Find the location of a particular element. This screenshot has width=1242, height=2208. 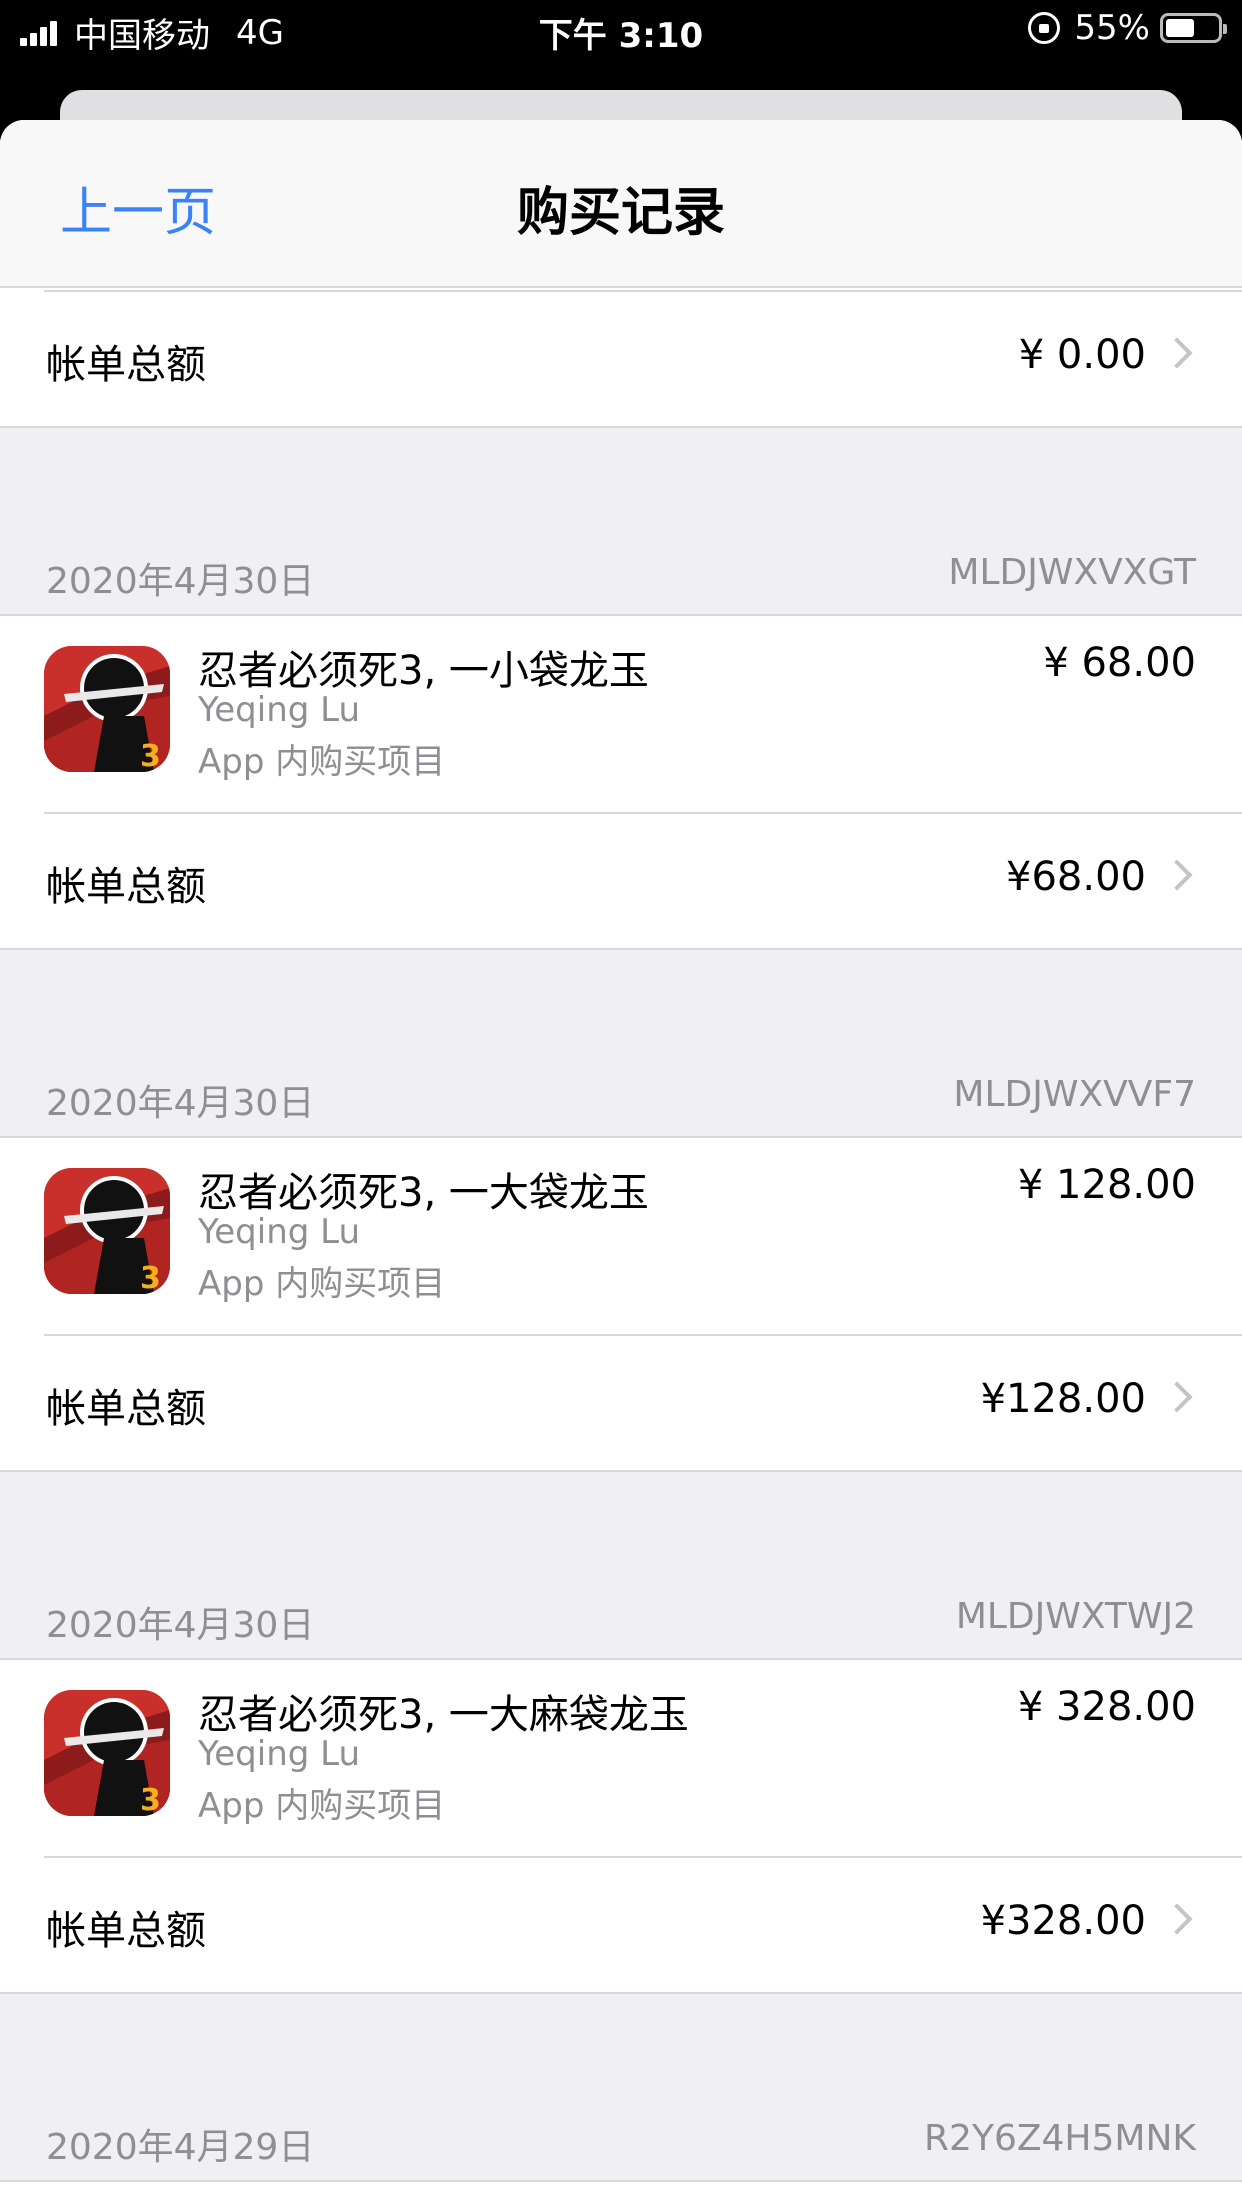

bill-total-amount: ¥68.00 is located at coordinates (1076, 877).